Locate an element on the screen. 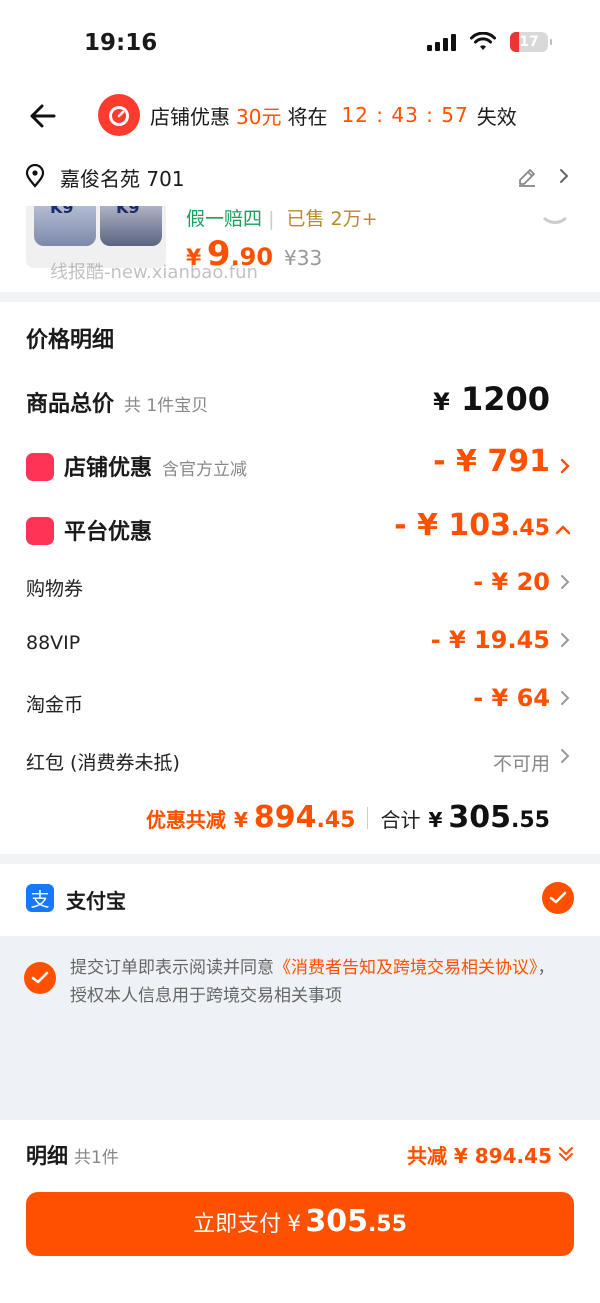  alipay-icon: 支 is located at coordinates (40, 898).